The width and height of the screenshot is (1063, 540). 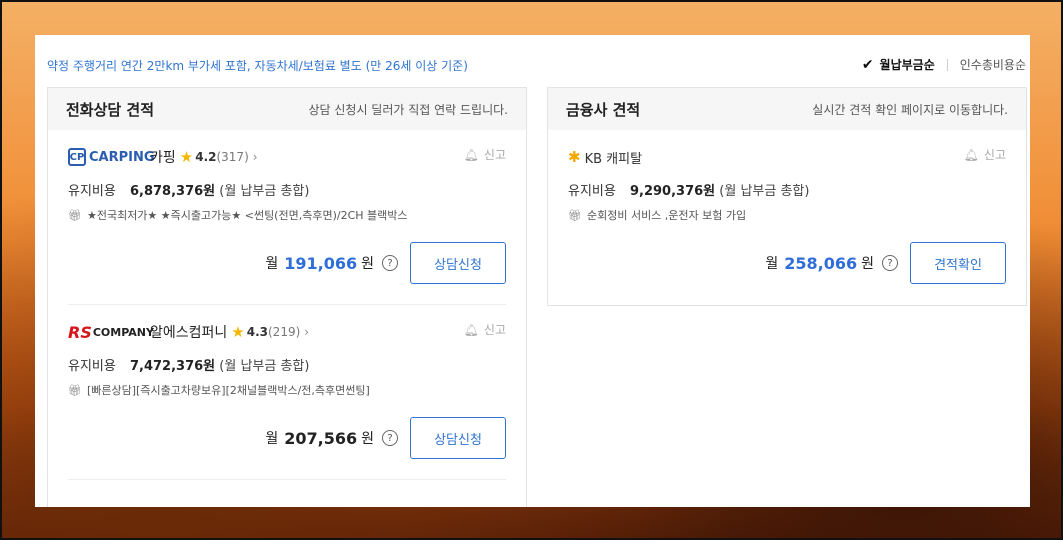 I want to click on dealer-name: 알에스컴퍼니, so click(x=189, y=333).